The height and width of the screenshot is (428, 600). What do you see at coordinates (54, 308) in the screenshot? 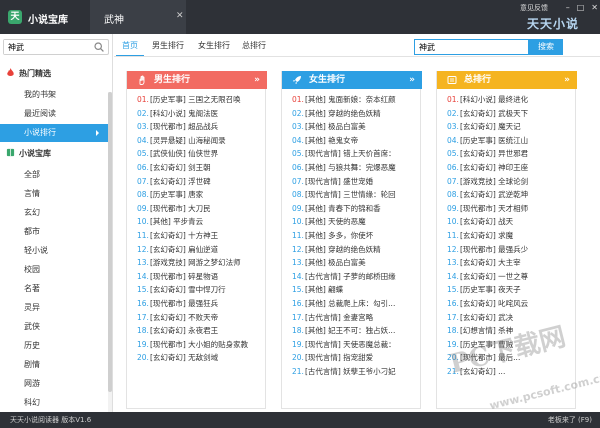
I see `library-item-7: 灵异` at bounding box center [54, 308].